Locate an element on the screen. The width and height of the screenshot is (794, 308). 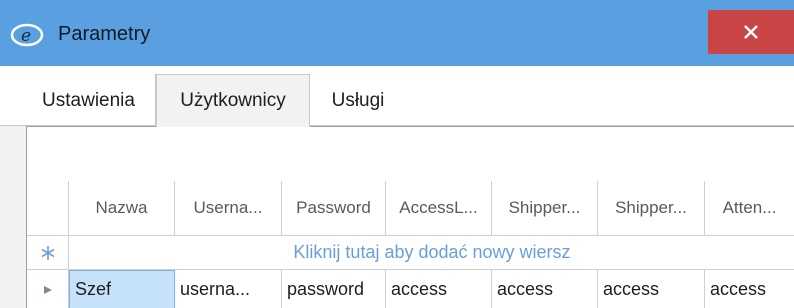
cell-shipper-2: access is located at coordinates (651, 289).